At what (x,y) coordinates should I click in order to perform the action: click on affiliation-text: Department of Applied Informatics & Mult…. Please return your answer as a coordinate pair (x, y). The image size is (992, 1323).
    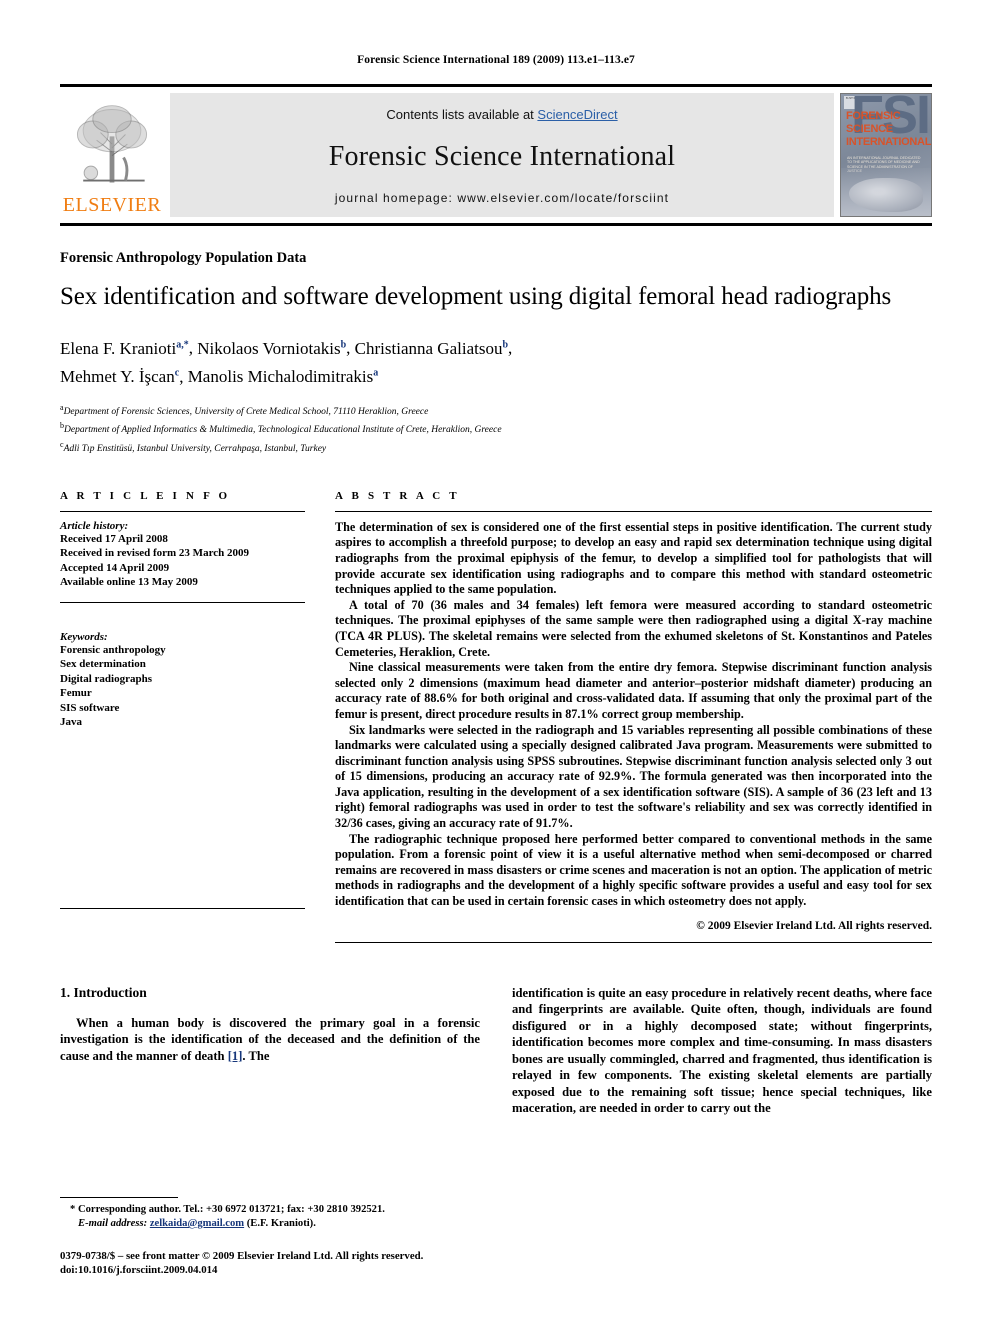
    Looking at the image, I should click on (283, 430).